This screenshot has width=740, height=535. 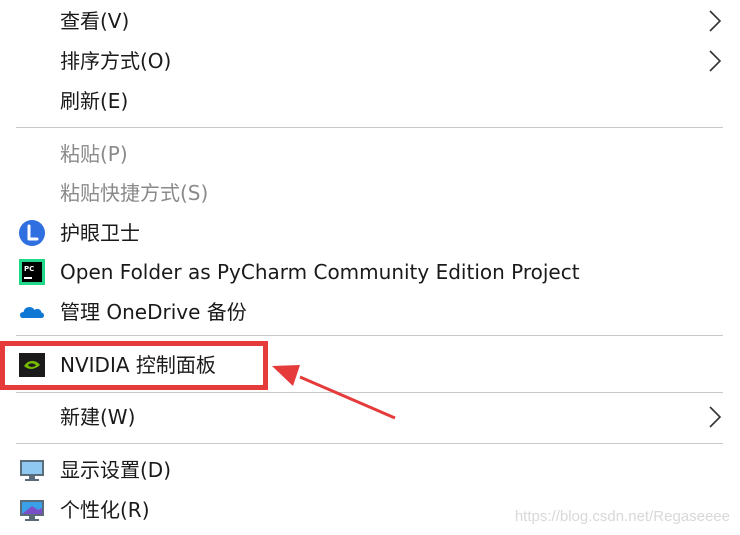 What do you see at coordinates (32, 233) in the screenshot?
I see `eye-guard-icon` at bounding box center [32, 233].